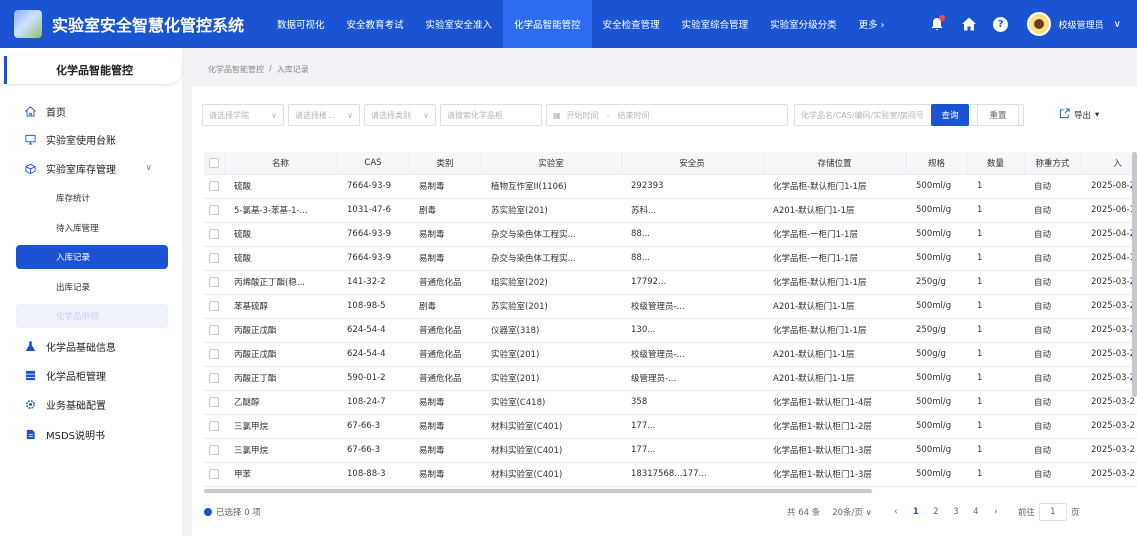 The image size is (1137, 536). I want to click on page-1: 1, so click(916, 512).